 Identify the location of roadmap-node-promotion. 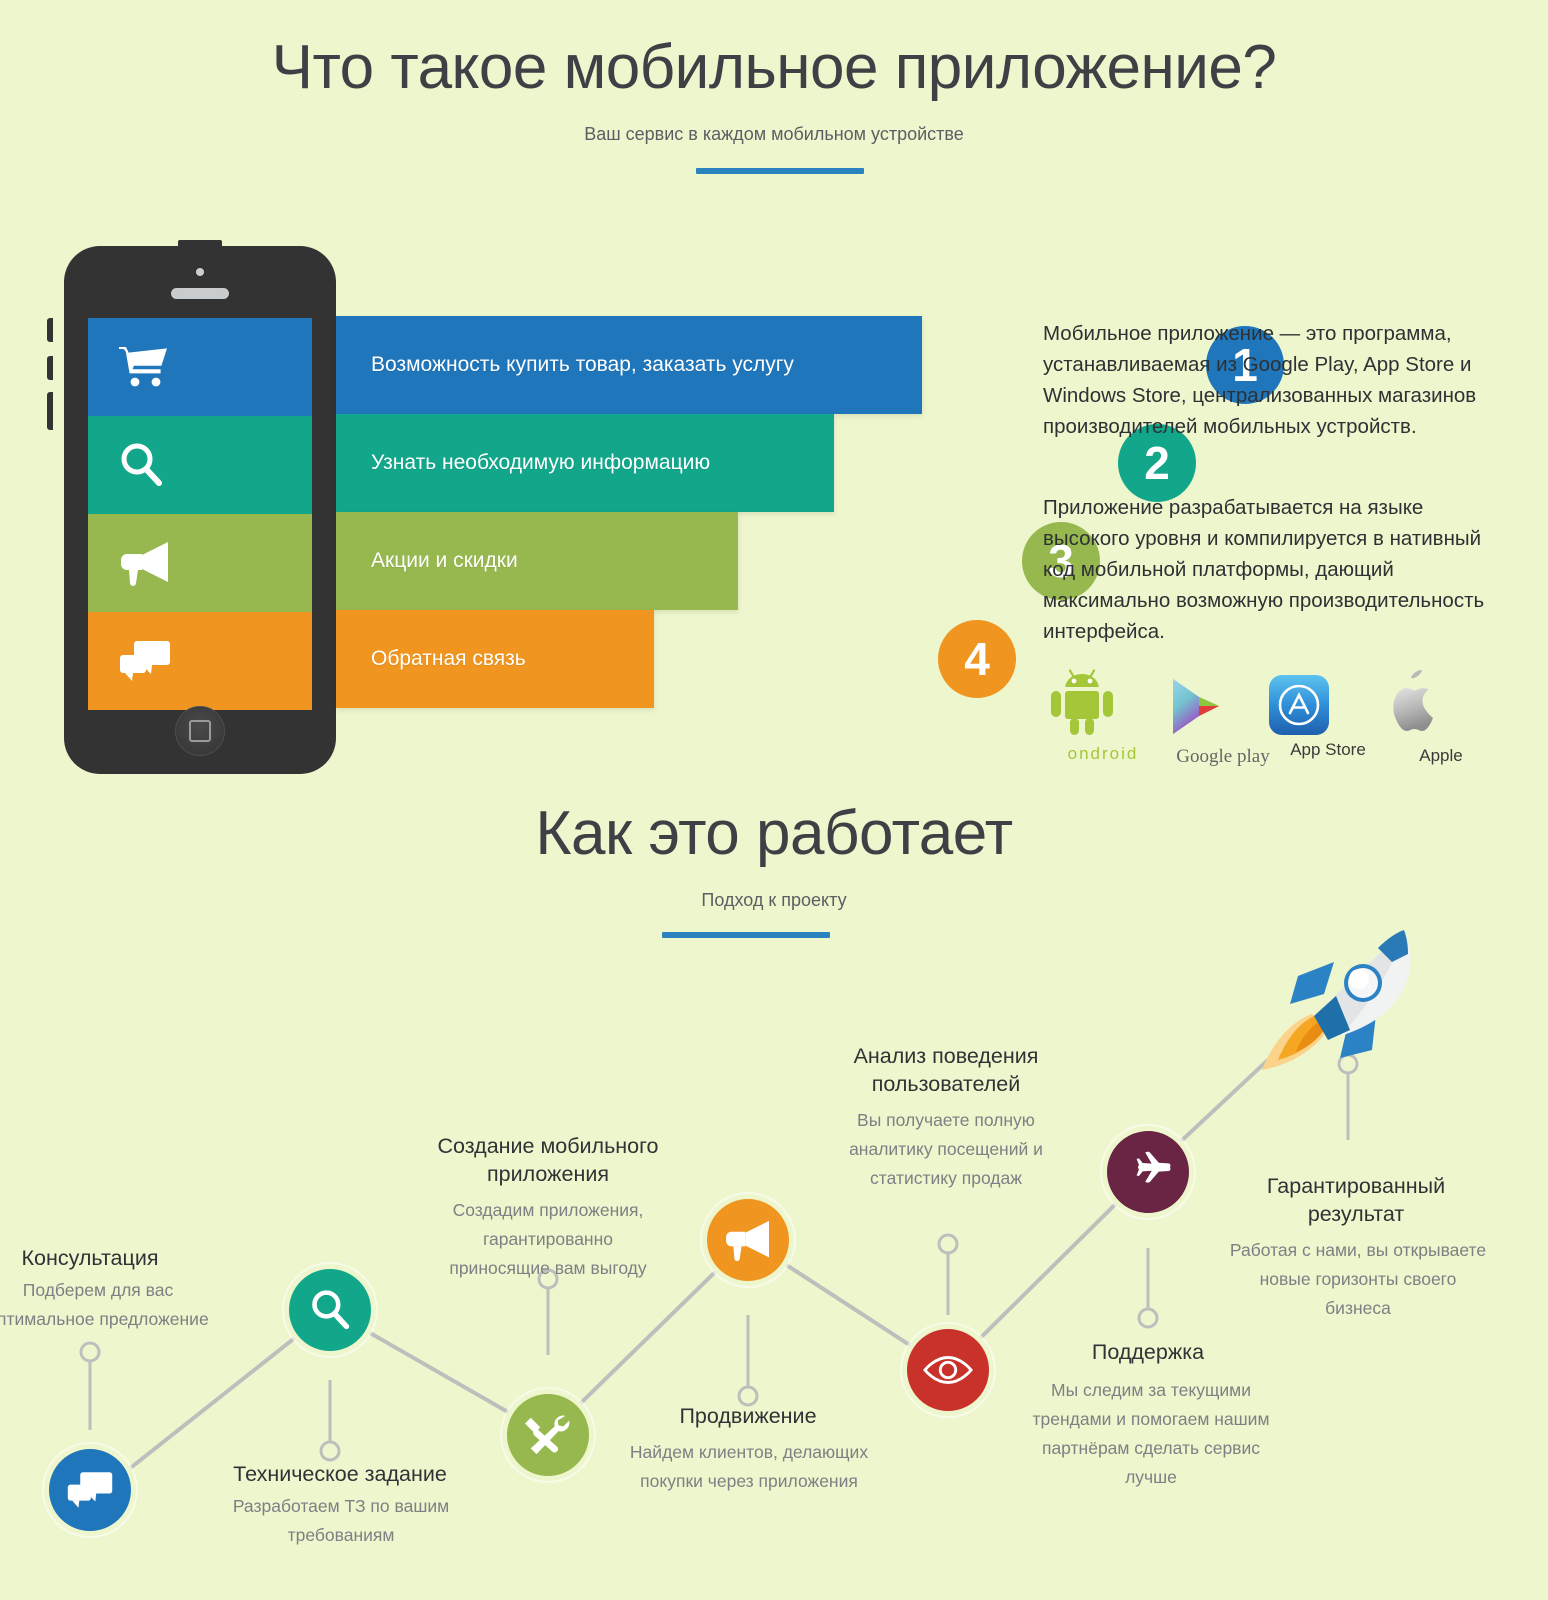
(748, 1240).